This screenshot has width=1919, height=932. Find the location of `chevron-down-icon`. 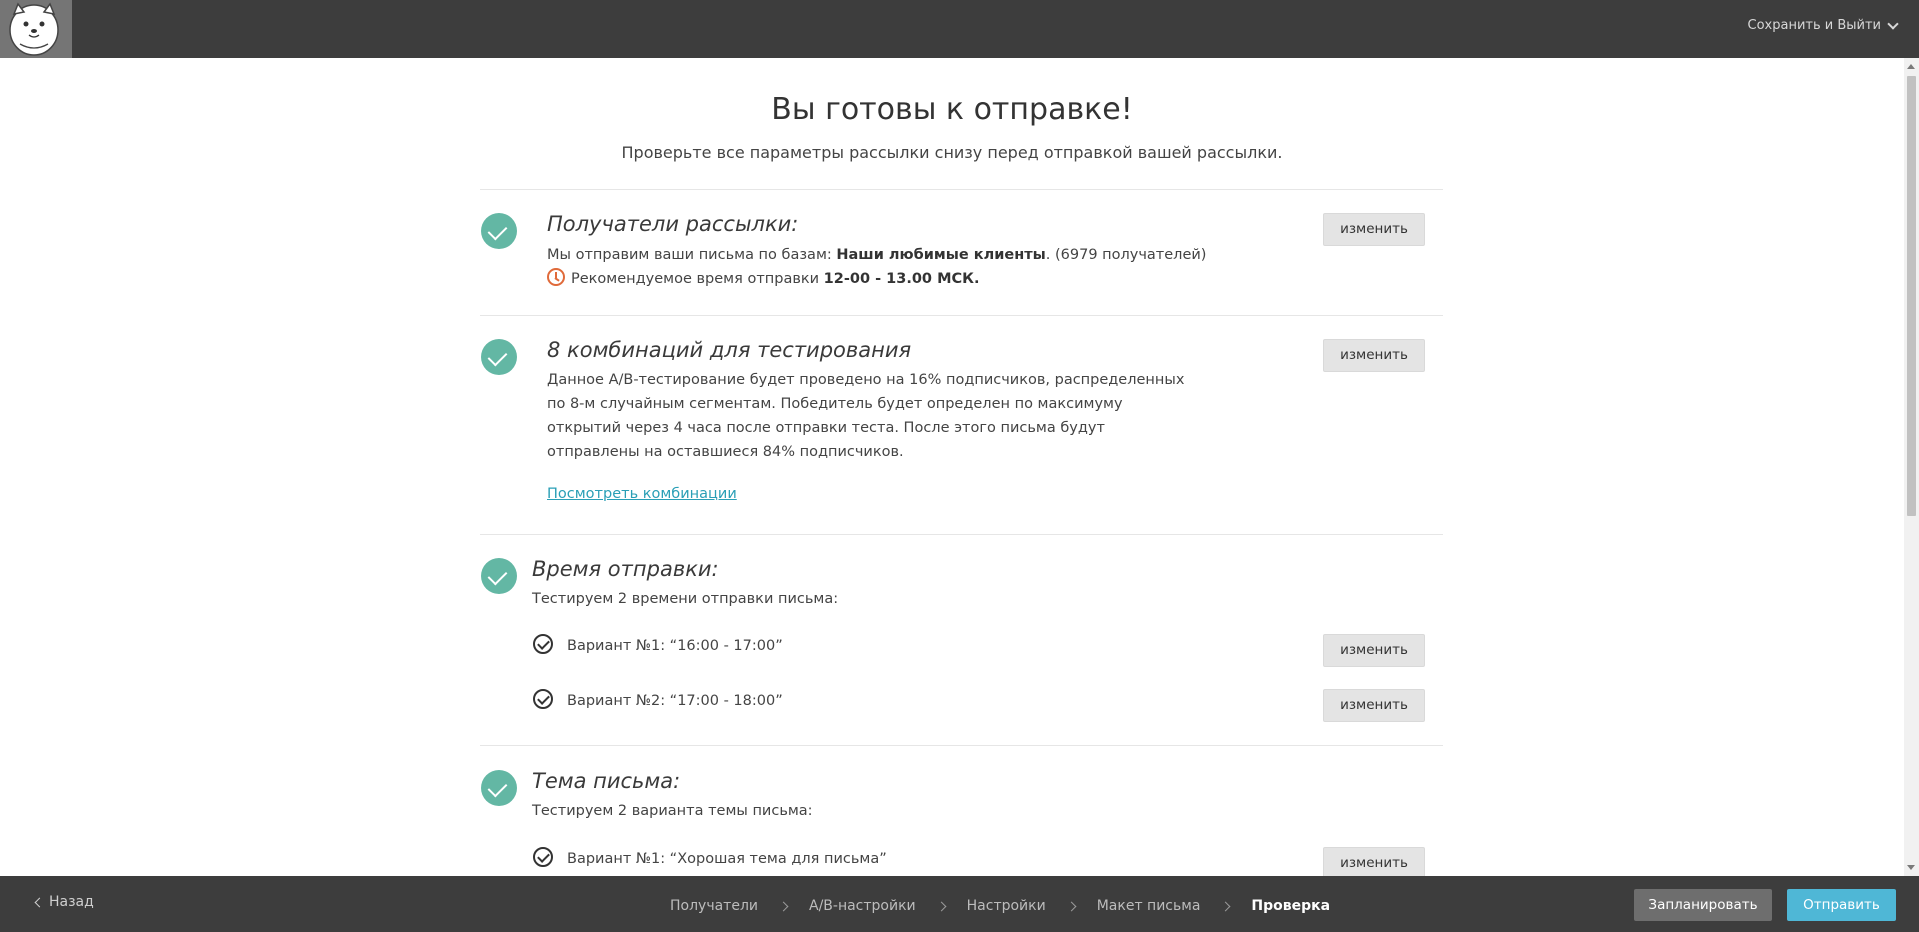

chevron-down-icon is located at coordinates (1893, 23).